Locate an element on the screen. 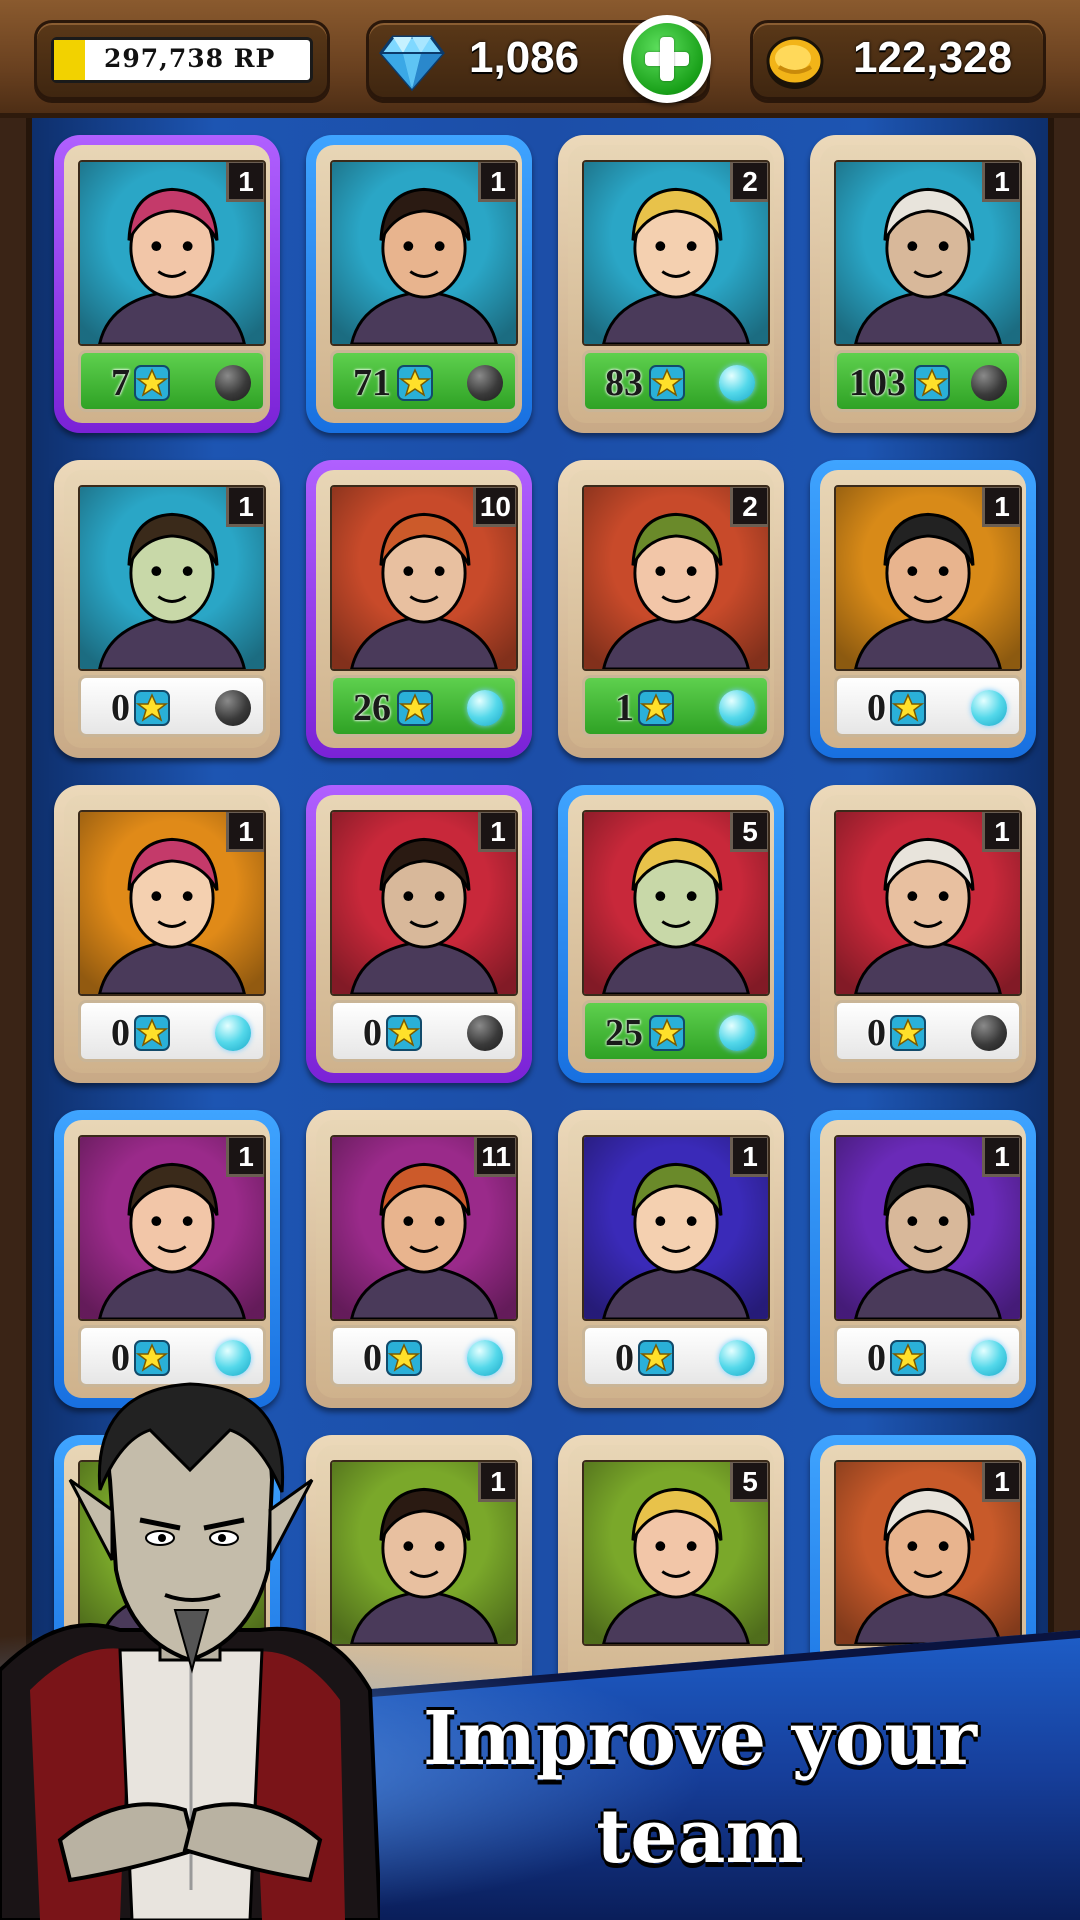  monocle-general-icon: 1 is located at coordinates (172, 578).